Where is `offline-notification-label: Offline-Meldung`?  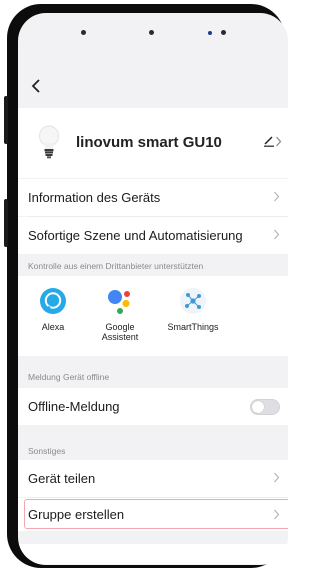
offline-notification-label: Offline-Meldung is located at coordinates (74, 406).